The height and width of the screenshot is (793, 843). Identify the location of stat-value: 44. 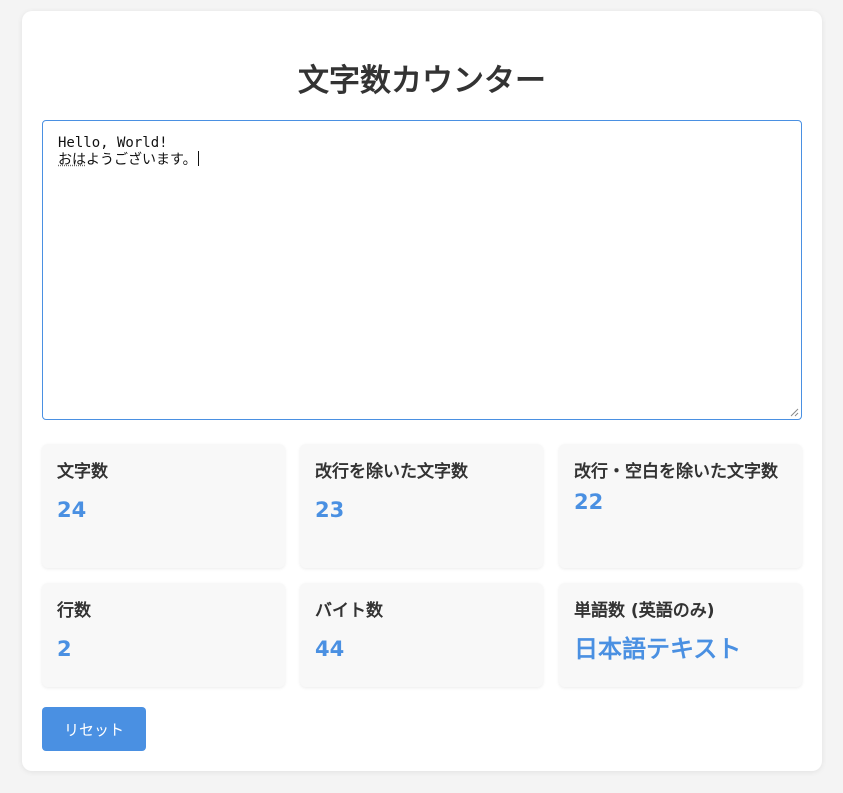
(330, 649).